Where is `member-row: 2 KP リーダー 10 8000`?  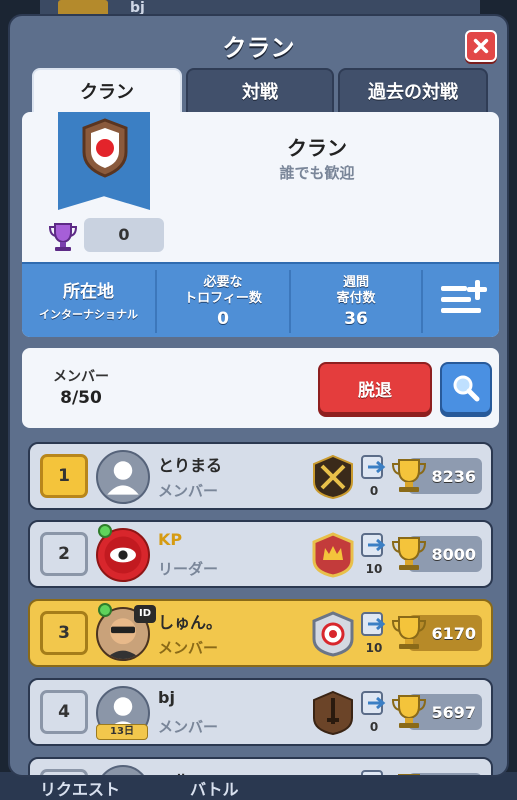 member-row: 2 KP リーダー 10 8000 is located at coordinates (260, 554).